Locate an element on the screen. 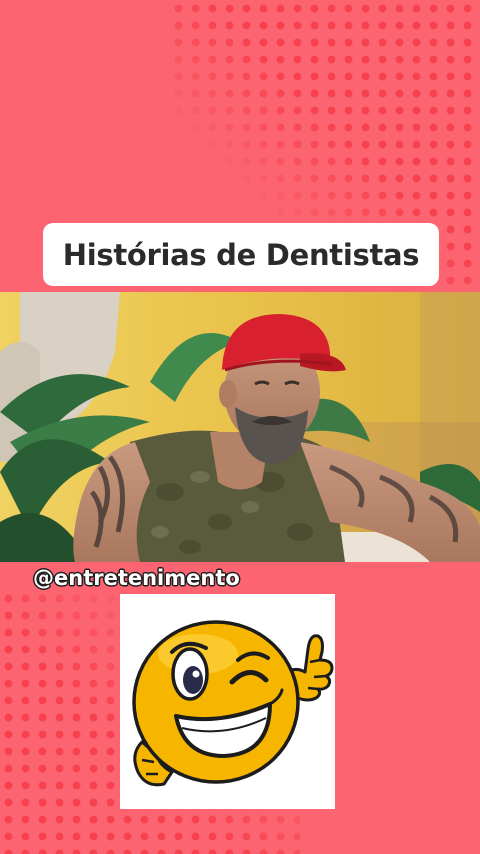 This screenshot has width=480, height=854. winking-smiley-thumbs-up-icon is located at coordinates (233, 703).